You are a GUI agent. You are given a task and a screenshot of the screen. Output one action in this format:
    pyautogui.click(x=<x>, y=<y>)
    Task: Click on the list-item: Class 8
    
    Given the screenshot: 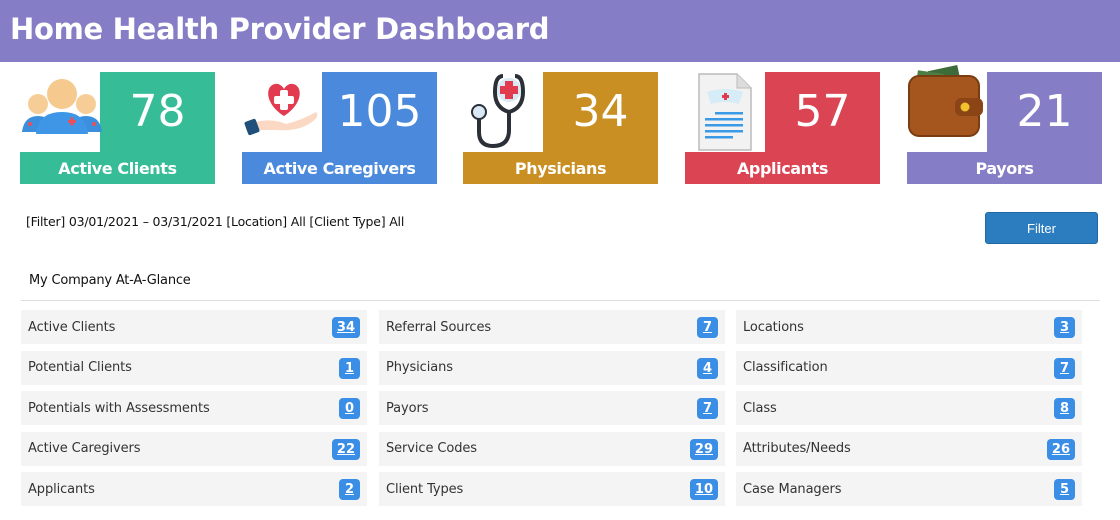 What is the action you would take?
    pyautogui.click(x=909, y=408)
    